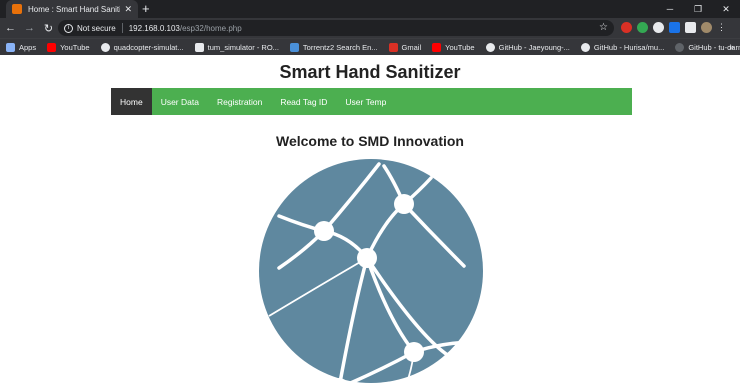 This screenshot has height=391, width=740. Describe the element at coordinates (370, 72) in the screenshot. I see `site-title: Smart Hand Sanitizer` at that location.